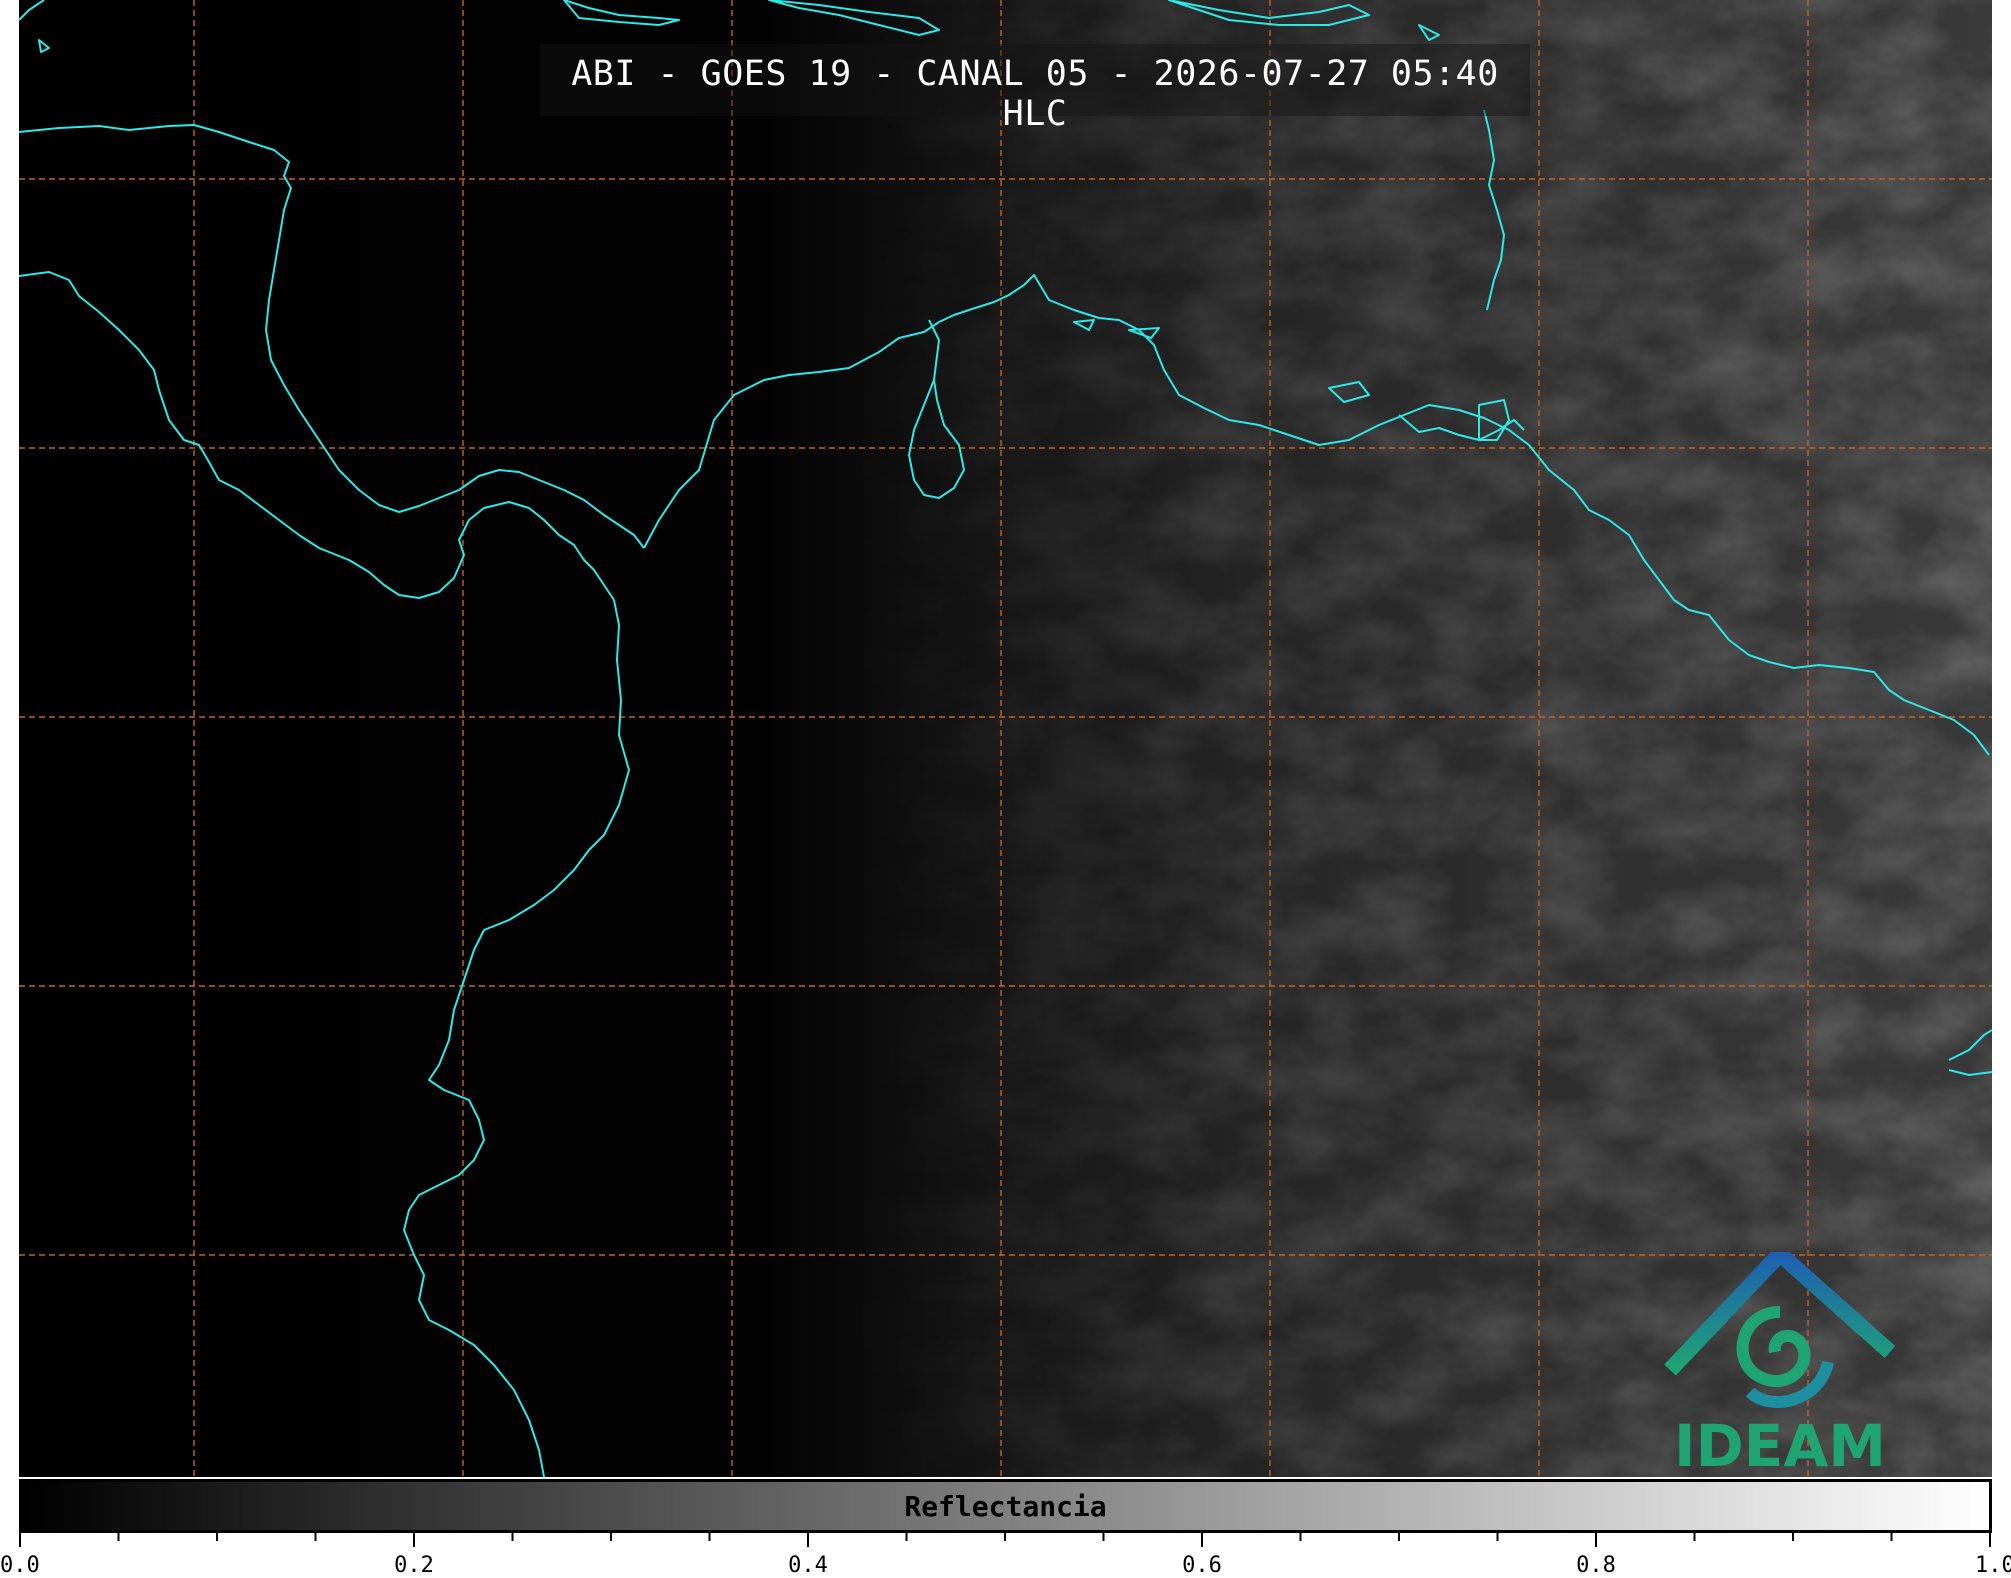  What do you see at coordinates (1780, 1446) in the screenshot?
I see `logo-wordmark: IDEAM` at bounding box center [1780, 1446].